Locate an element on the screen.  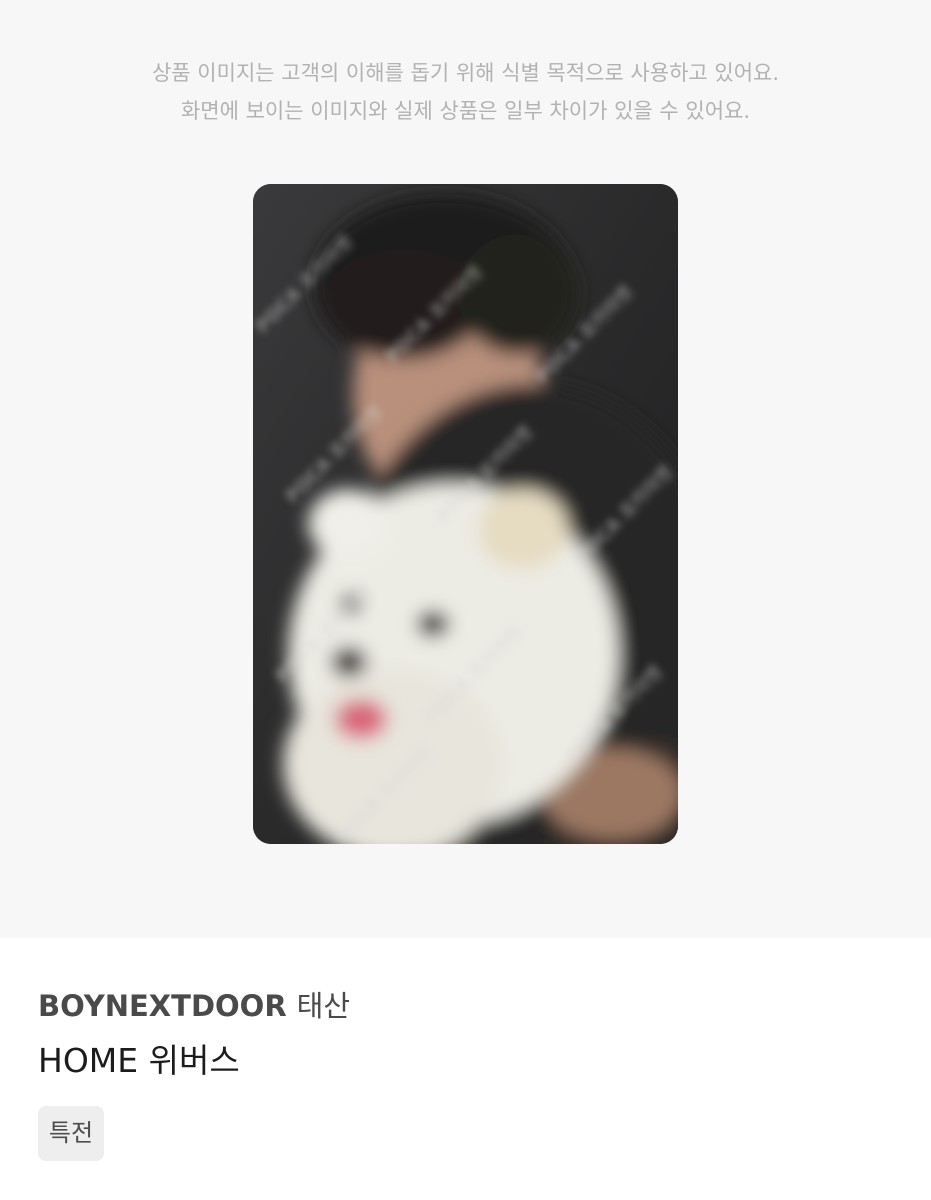
product-info: BOYNEXTDOOR 태산 HOME 위버스 is located at coordinates (468, 1034).